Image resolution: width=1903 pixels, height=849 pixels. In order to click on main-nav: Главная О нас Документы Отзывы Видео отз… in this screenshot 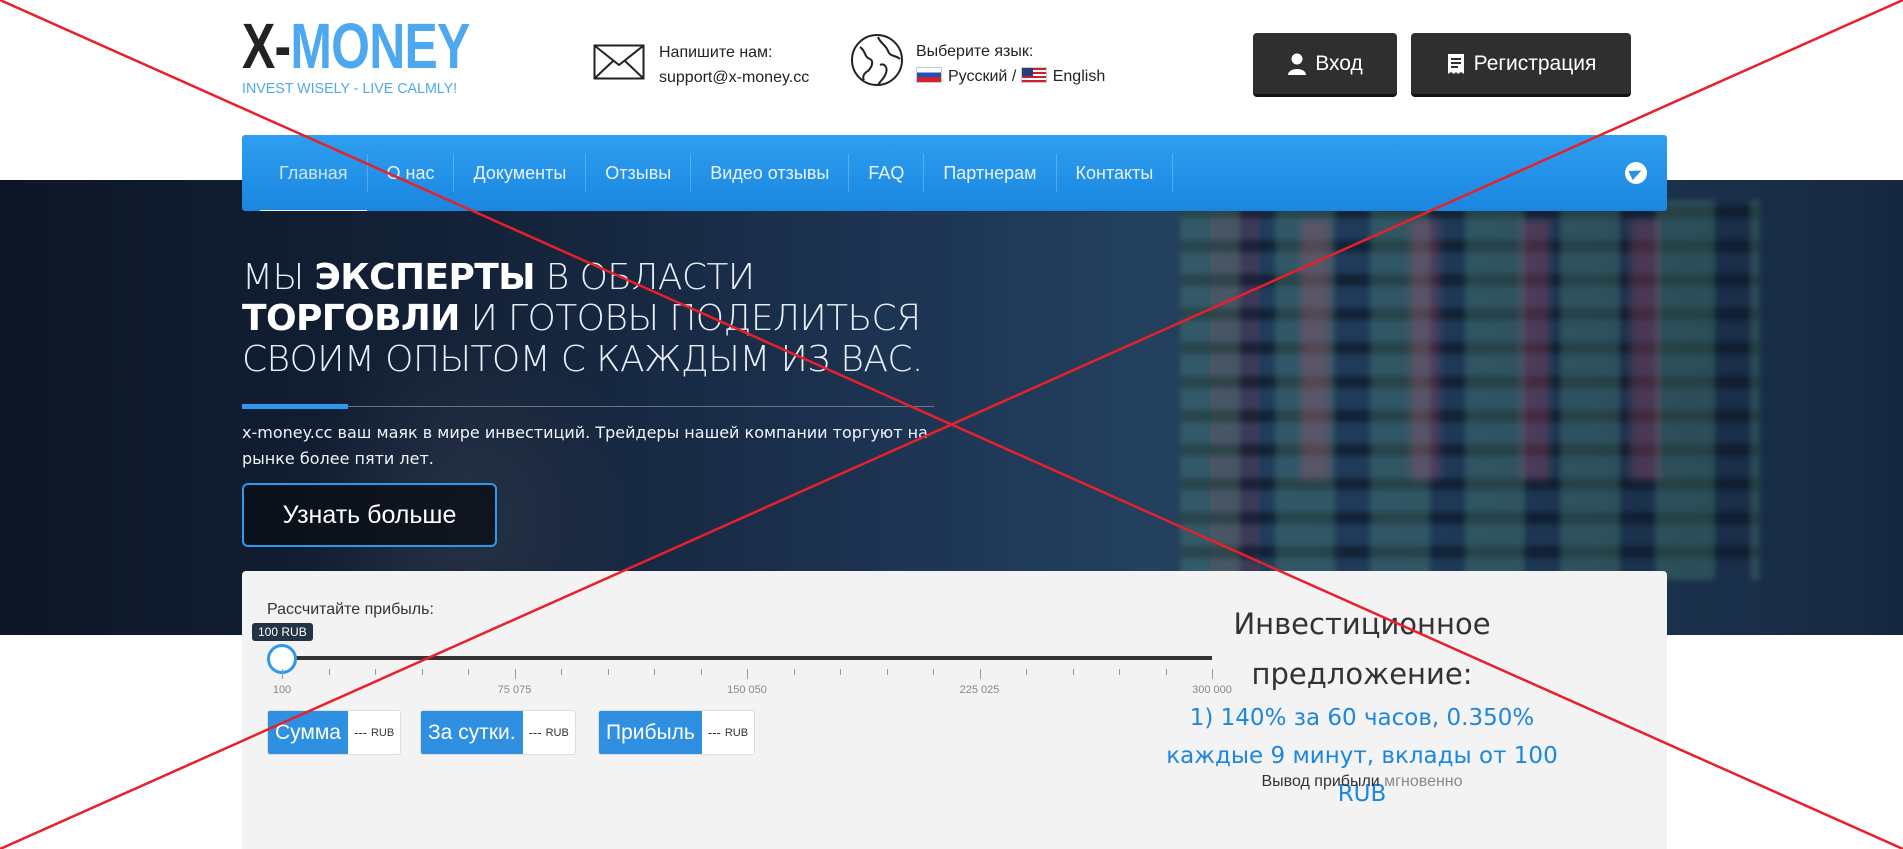, I will do `click(954, 173)`.